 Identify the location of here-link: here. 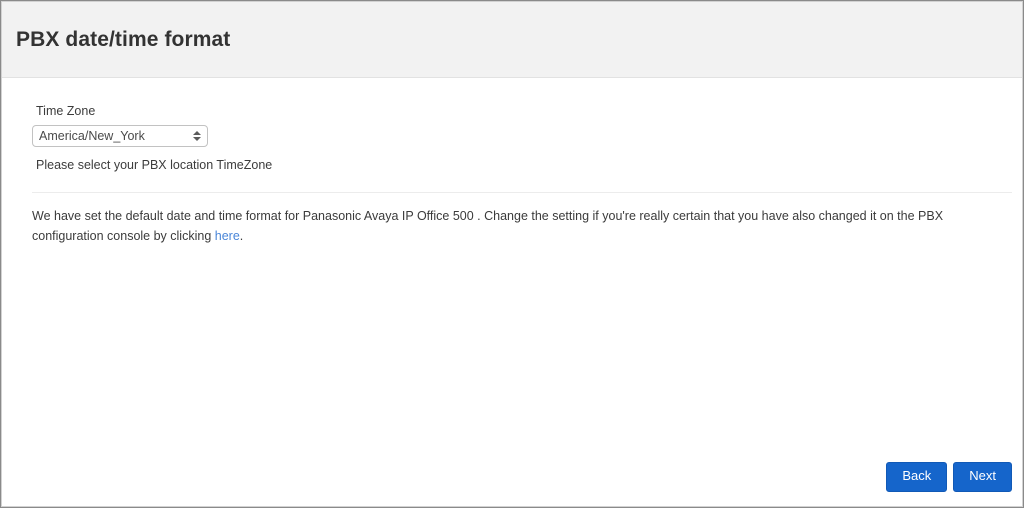
(227, 236).